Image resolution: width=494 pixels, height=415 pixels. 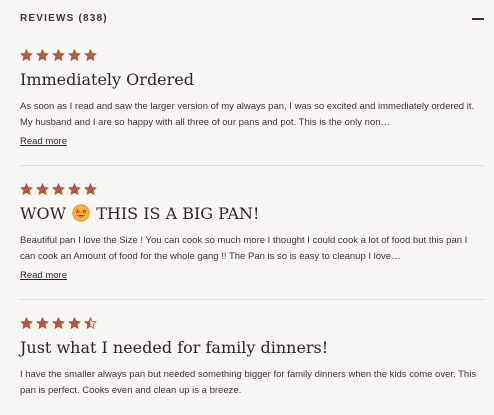 What do you see at coordinates (43, 213) in the screenshot?
I see `review-title-start: WOW` at bounding box center [43, 213].